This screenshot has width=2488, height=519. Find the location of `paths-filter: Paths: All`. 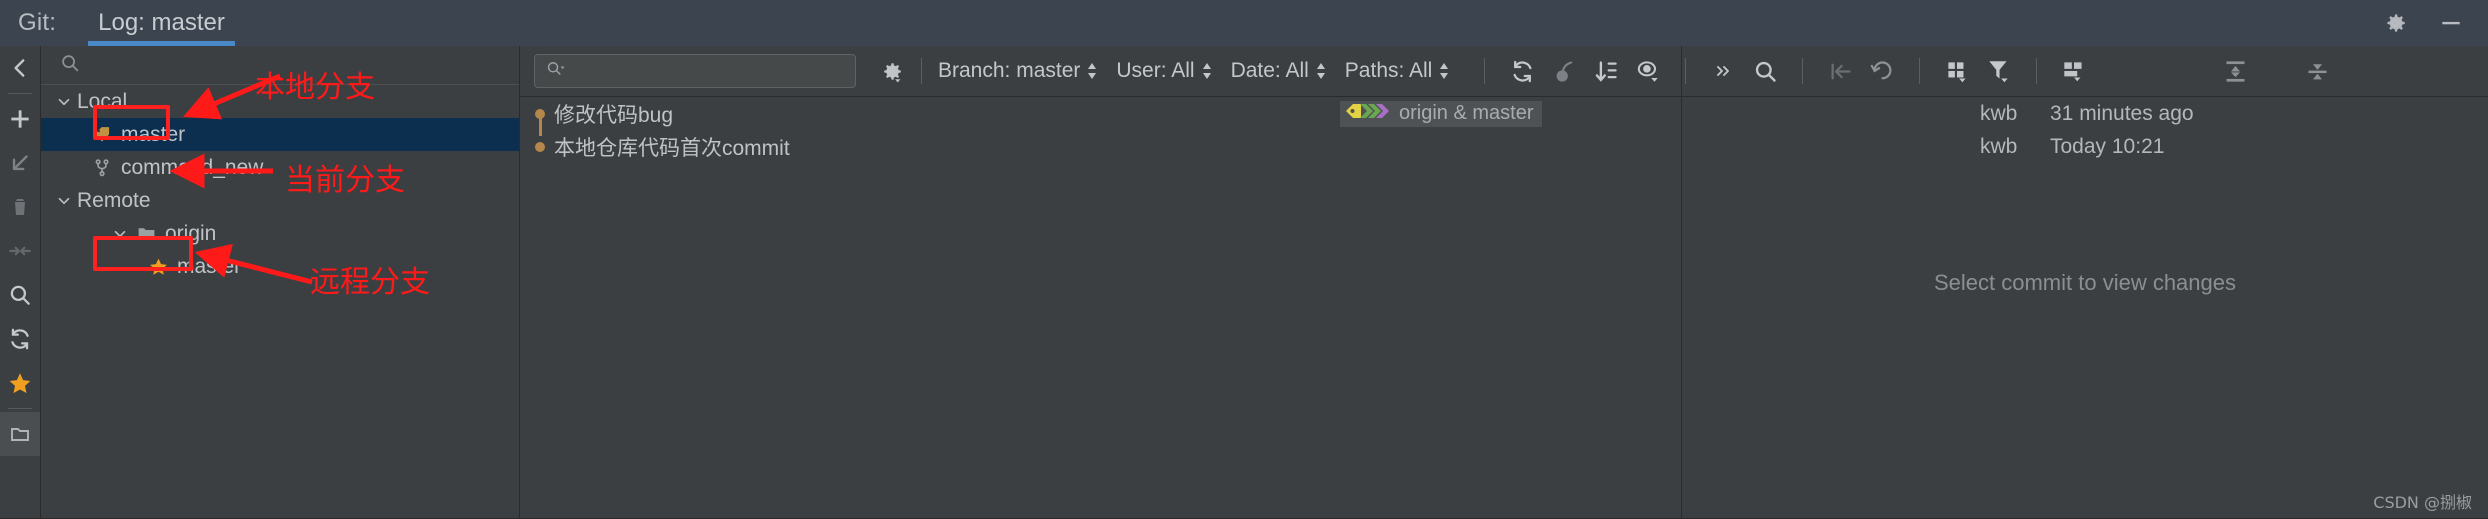

paths-filter: Paths: All is located at coordinates (1398, 71).